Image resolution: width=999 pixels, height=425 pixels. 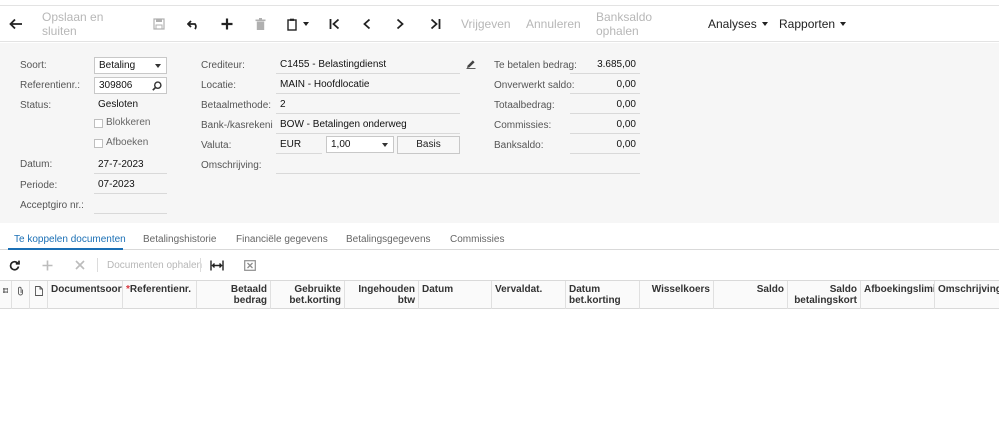 I want to click on copy-paste-icon, so click(x=292, y=24).